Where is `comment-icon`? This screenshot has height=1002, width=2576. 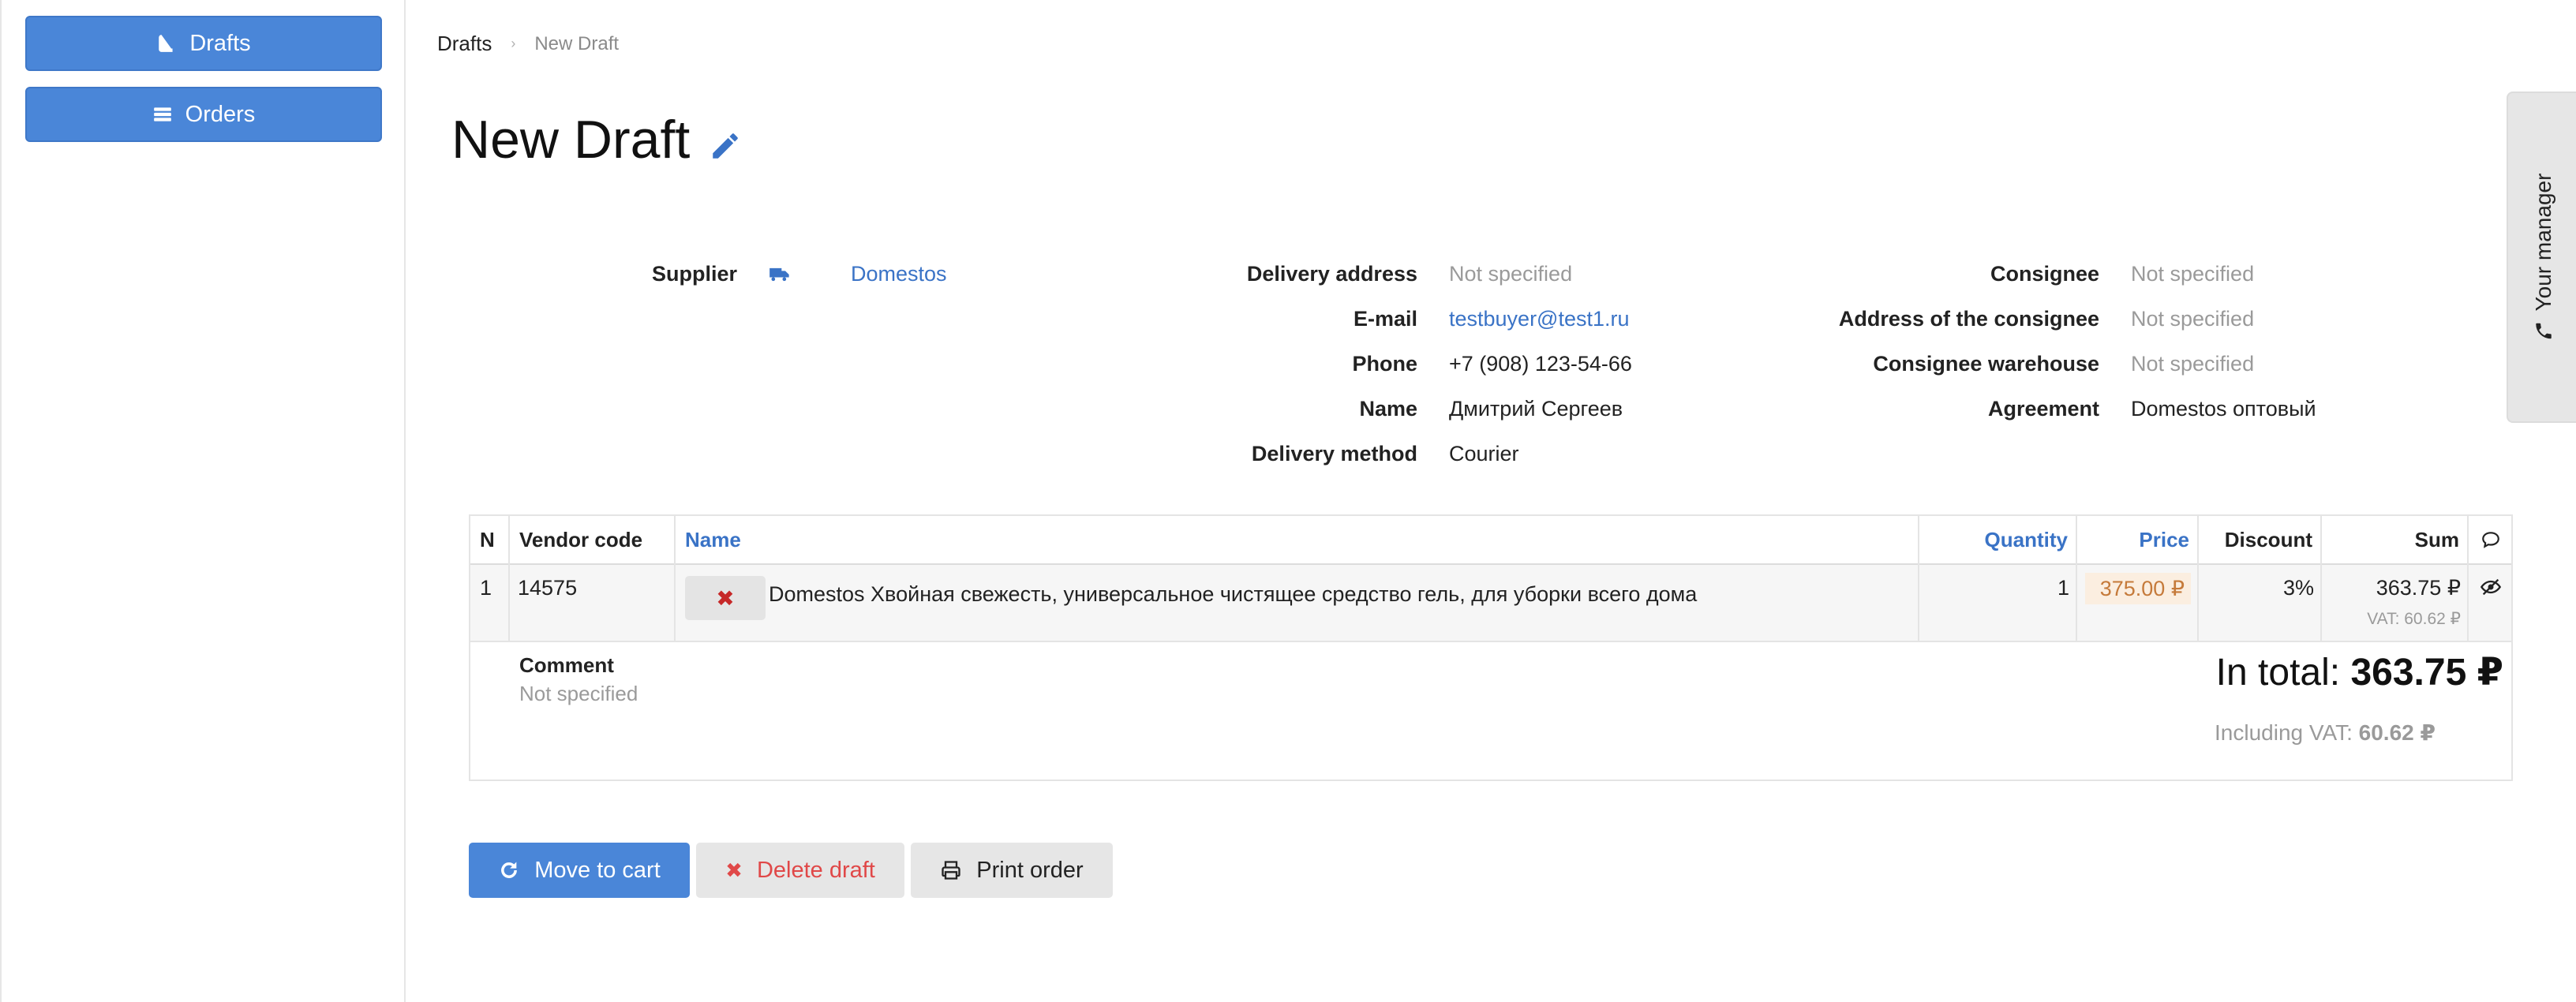
comment-icon is located at coordinates (2490, 540).